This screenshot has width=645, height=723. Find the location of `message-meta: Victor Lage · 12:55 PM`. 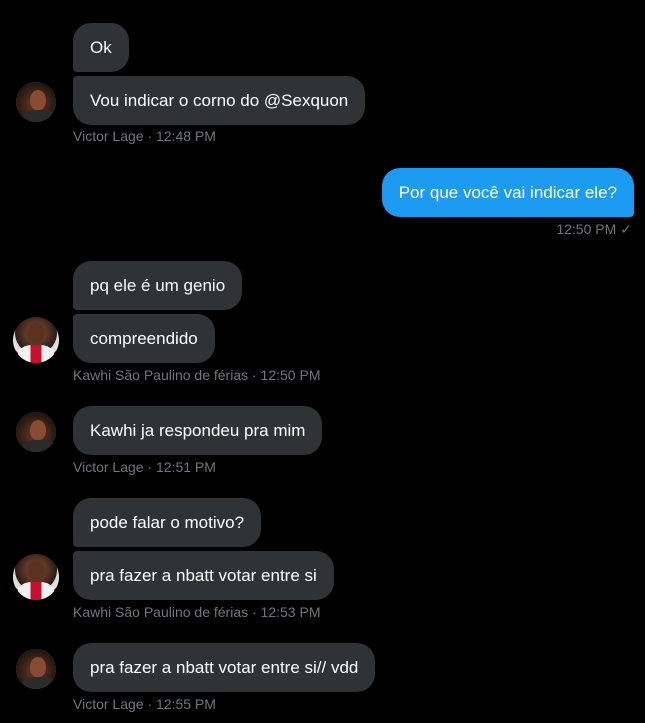

message-meta: Victor Lage · 12:55 PM is located at coordinates (144, 704).